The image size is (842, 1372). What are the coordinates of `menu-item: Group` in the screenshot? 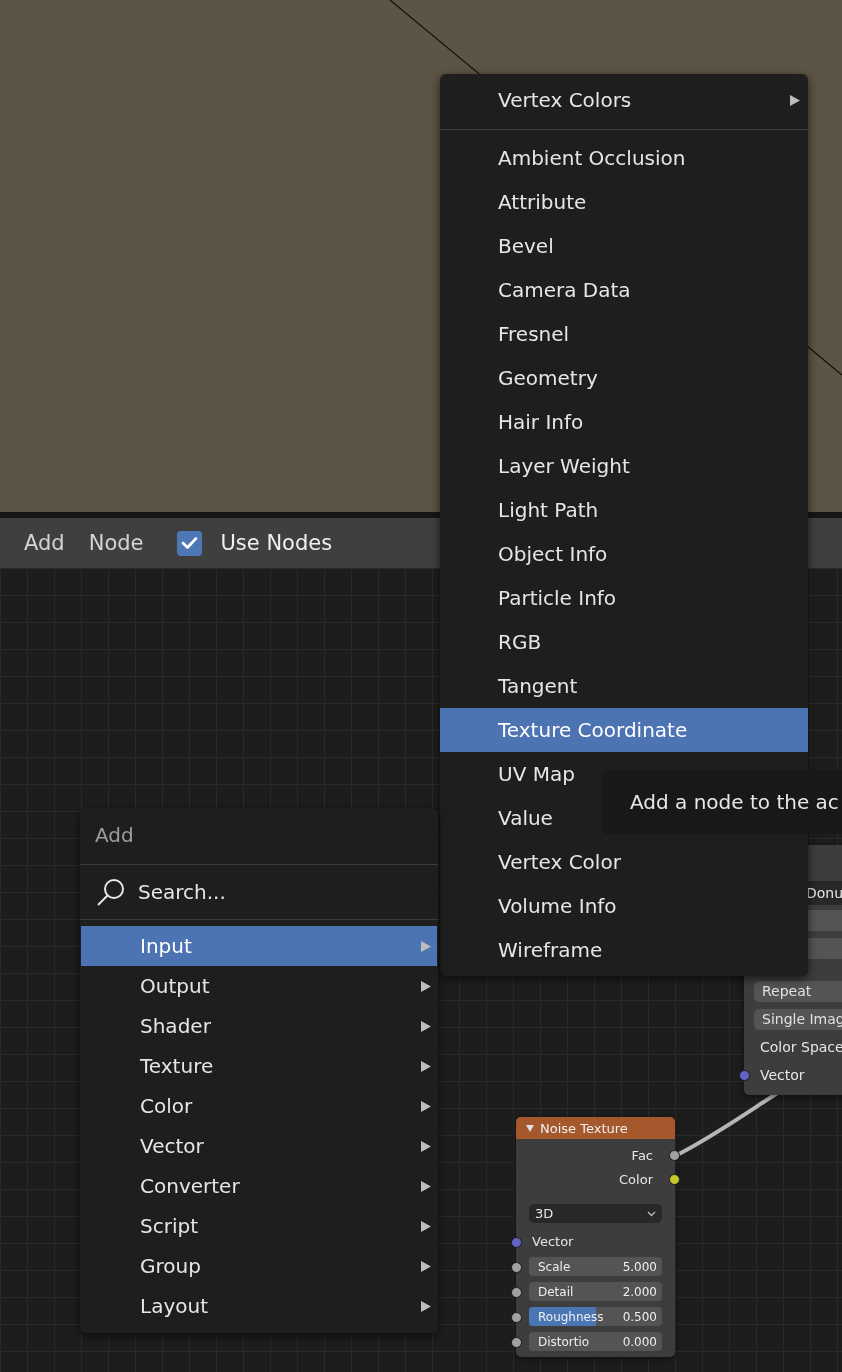 It's located at (259, 1266).